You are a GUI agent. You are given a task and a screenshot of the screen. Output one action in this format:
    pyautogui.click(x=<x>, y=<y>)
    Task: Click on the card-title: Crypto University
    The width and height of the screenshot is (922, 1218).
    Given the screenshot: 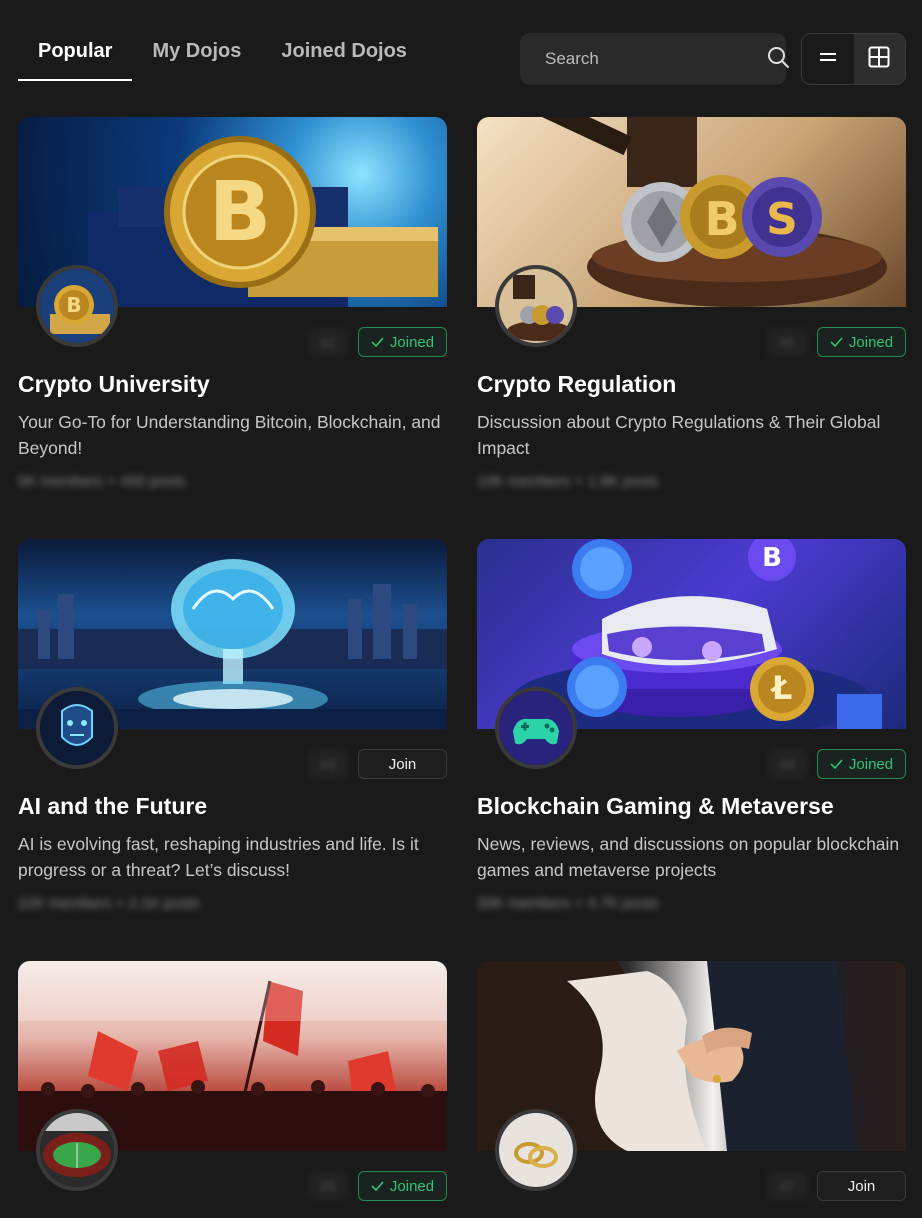 What is the action you would take?
    pyautogui.click(x=114, y=384)
    